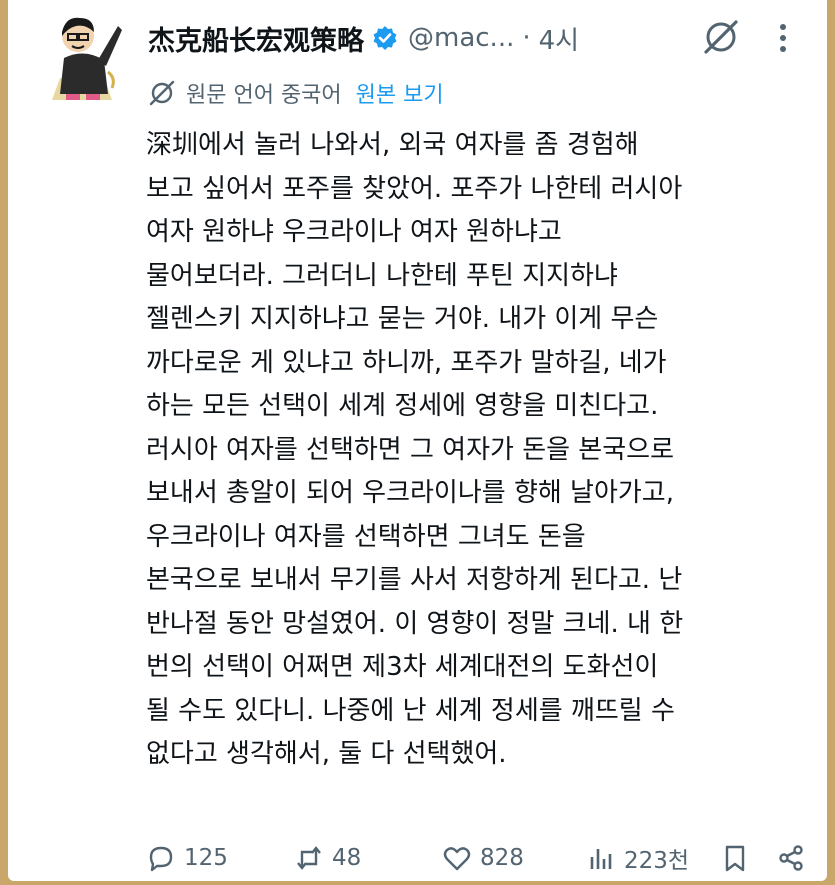 The width and height of the screenshot is (835, 885). What do you see at coordinates (400, 93) in the screenshot?
I see `view-original-link: 원본 보기` at bounding box center [400, 93].